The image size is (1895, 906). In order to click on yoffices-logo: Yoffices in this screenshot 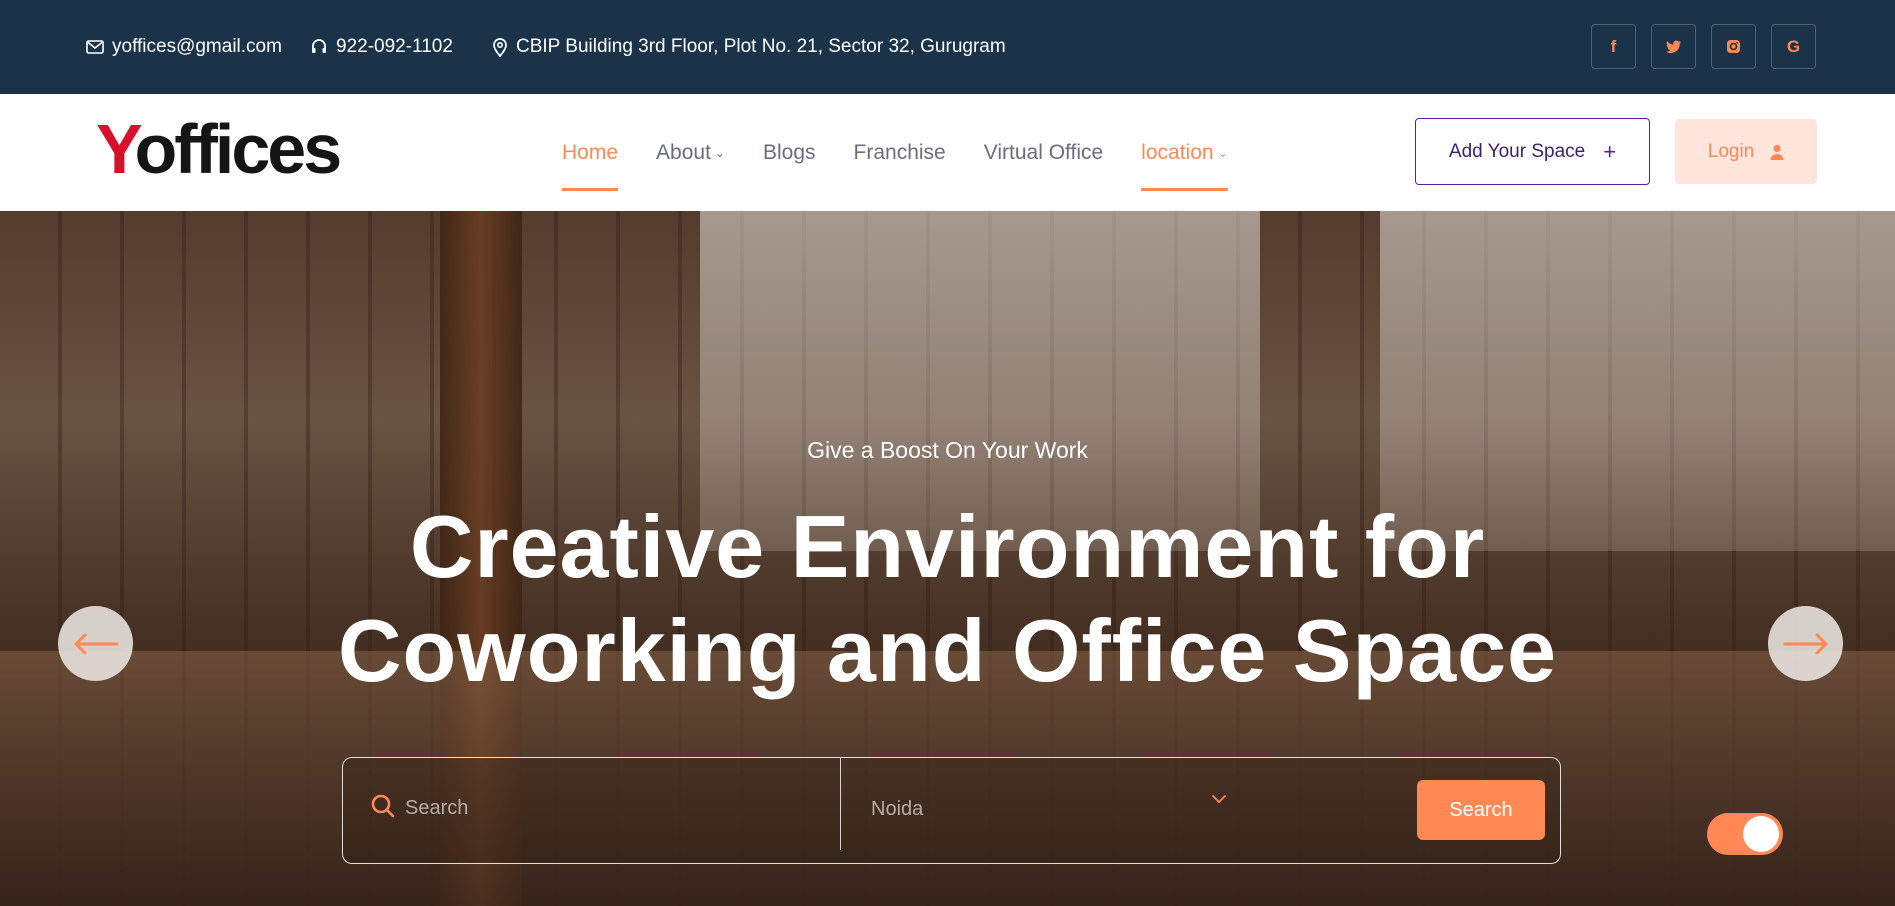, I will do `click(219, 149)`.